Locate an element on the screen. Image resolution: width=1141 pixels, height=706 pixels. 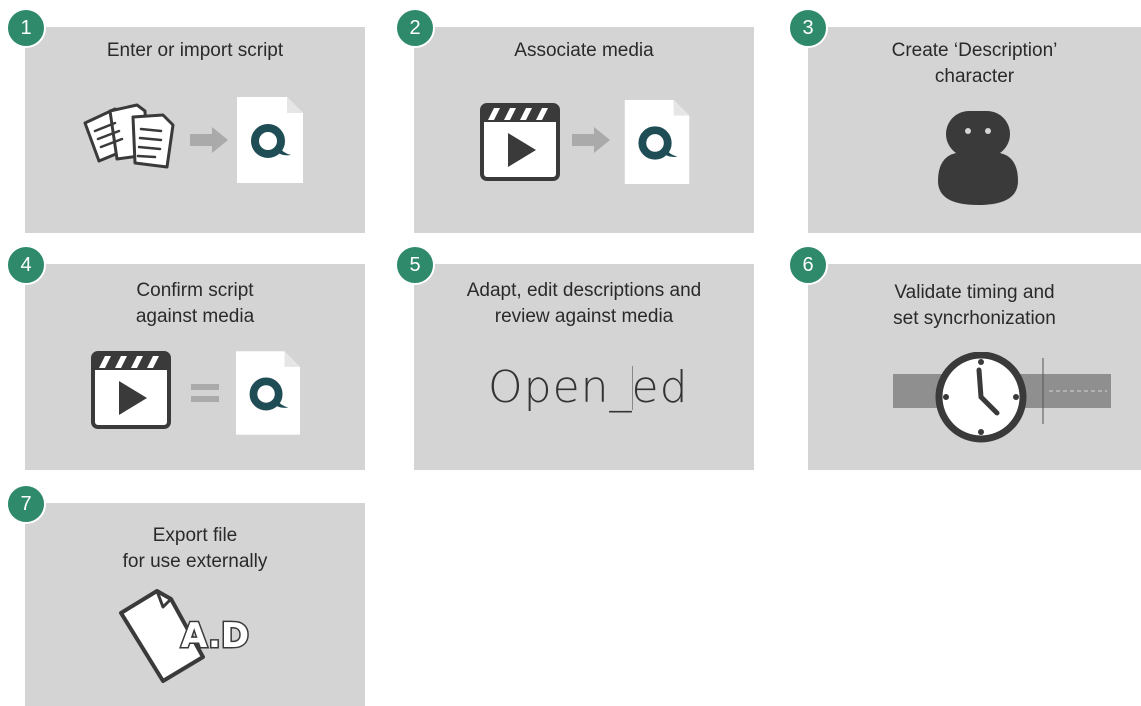
step-number-badge: 1 is located at coordinates (26, 28).